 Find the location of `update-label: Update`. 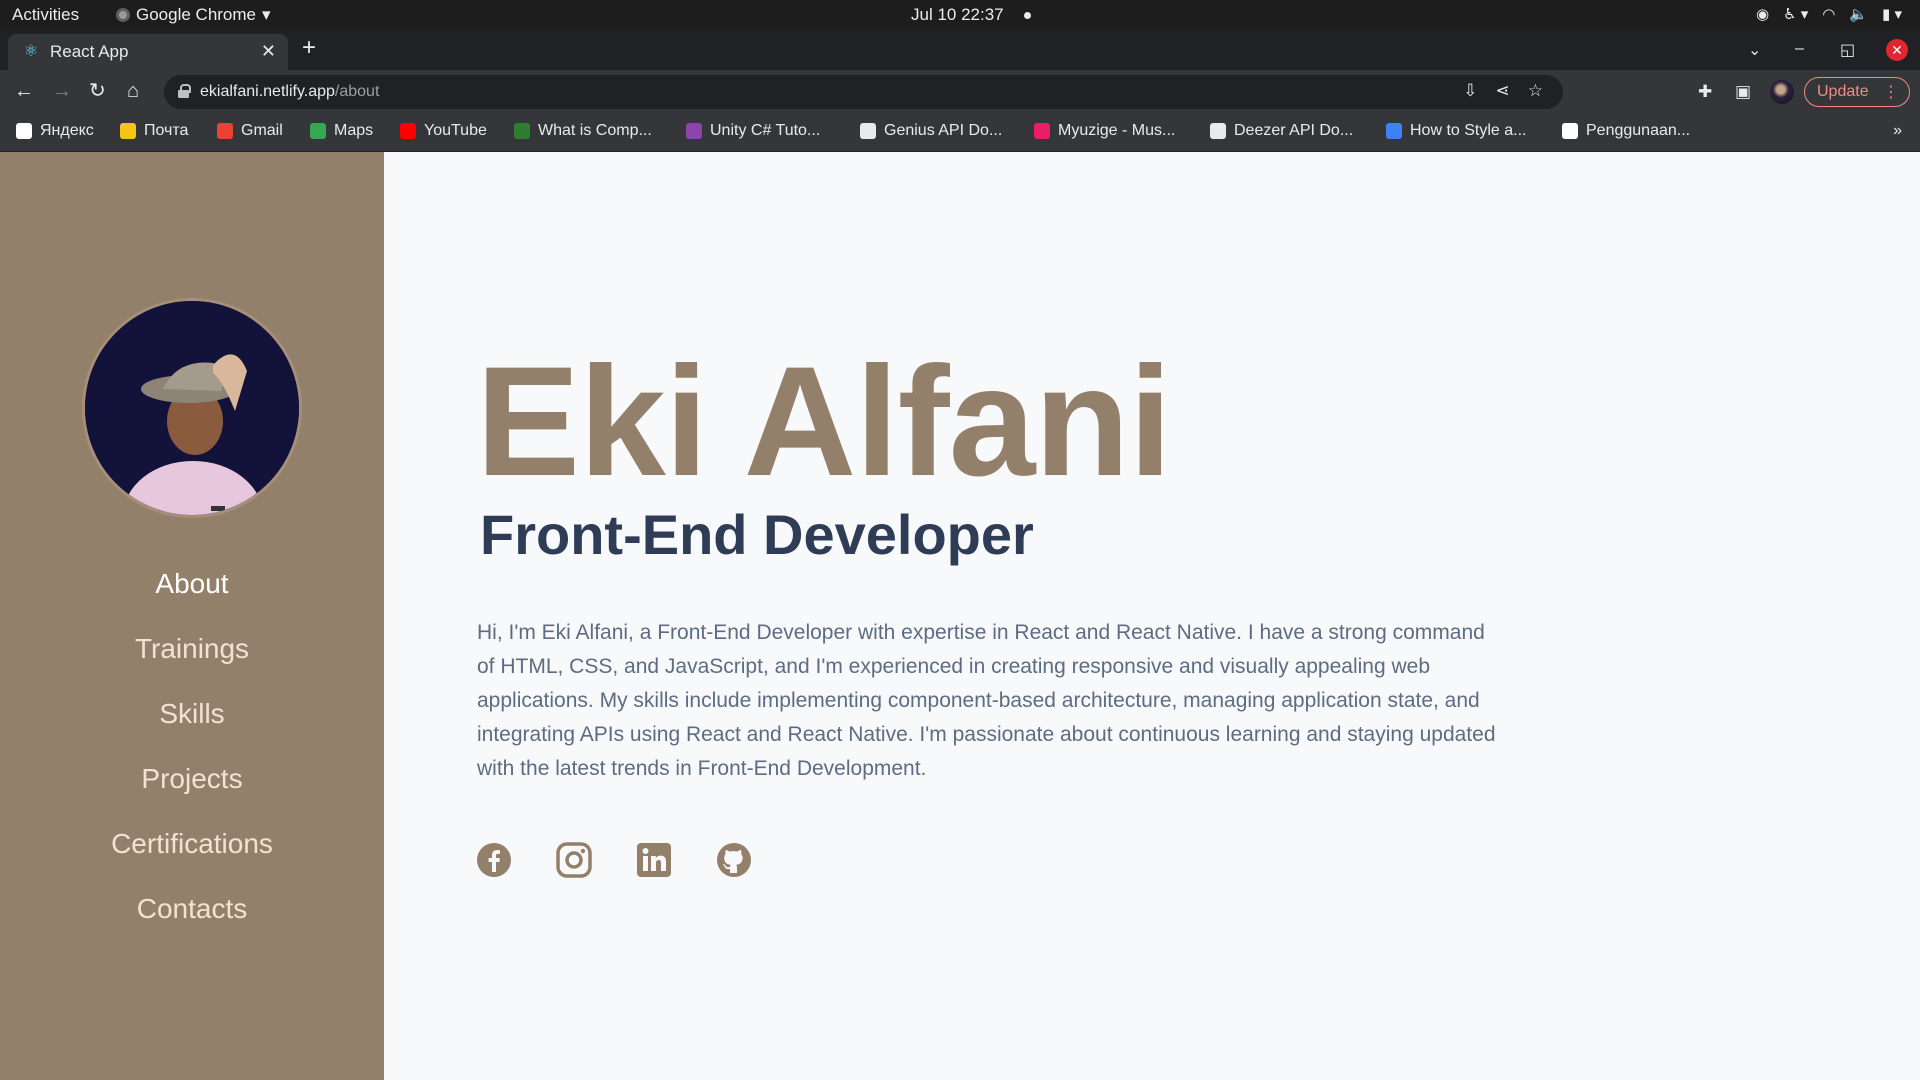

update-label: Update is located at coordinates (1843, 91).